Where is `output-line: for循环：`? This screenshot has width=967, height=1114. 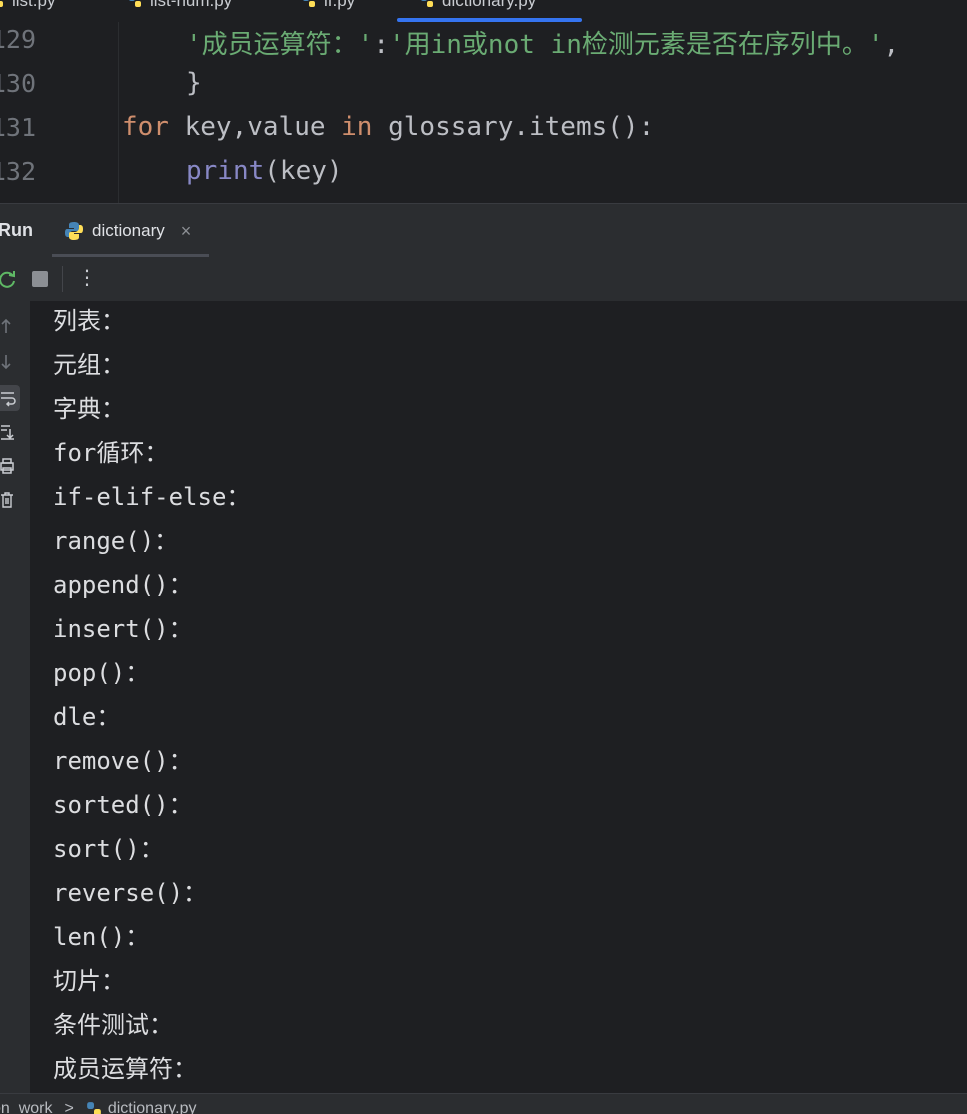 output-line: for循环： is located at coordinates (111, 453).